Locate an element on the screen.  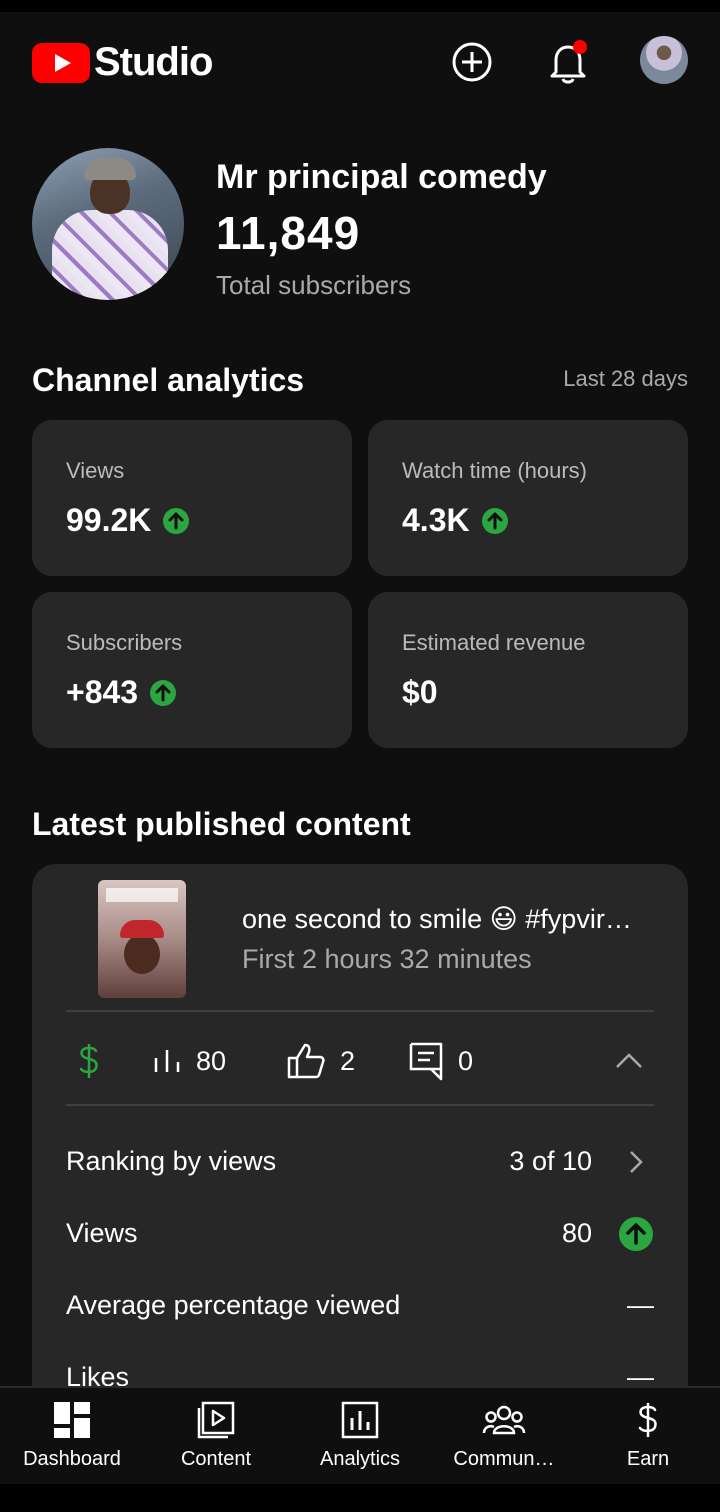
revenue-card: Estimated revenue $0 is located at coordinates (528, 670).